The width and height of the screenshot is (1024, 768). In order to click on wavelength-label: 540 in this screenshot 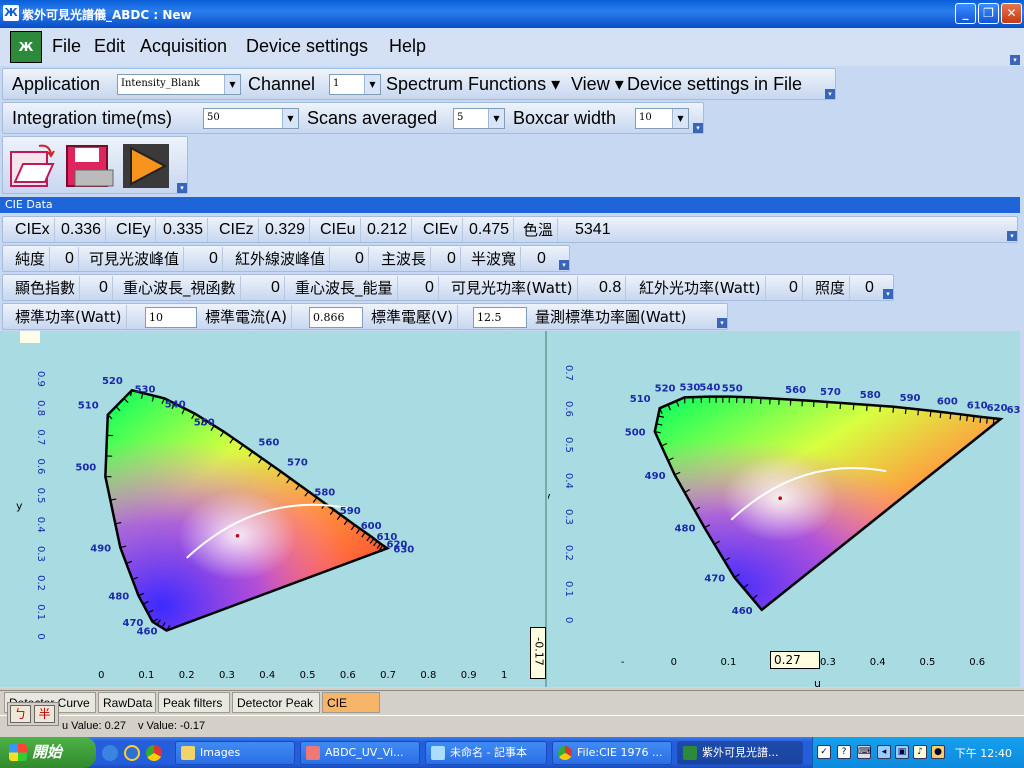, I will do `click(175, 405)`.